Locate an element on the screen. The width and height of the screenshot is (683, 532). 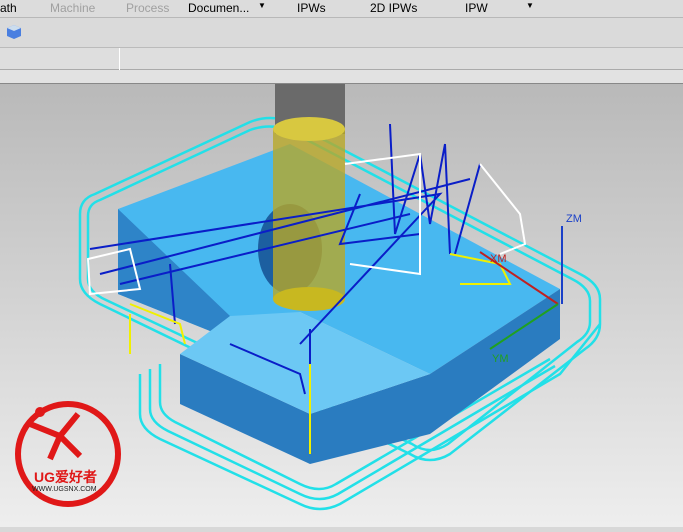
divider is located at coordinates (341, 77).